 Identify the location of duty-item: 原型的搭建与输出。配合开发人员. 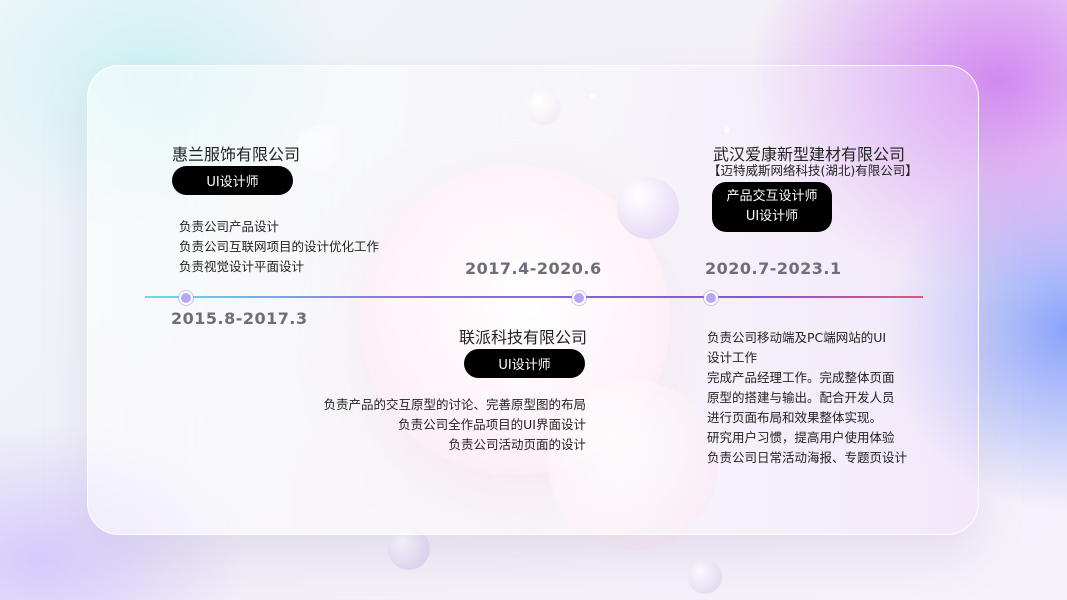
(801, 397).